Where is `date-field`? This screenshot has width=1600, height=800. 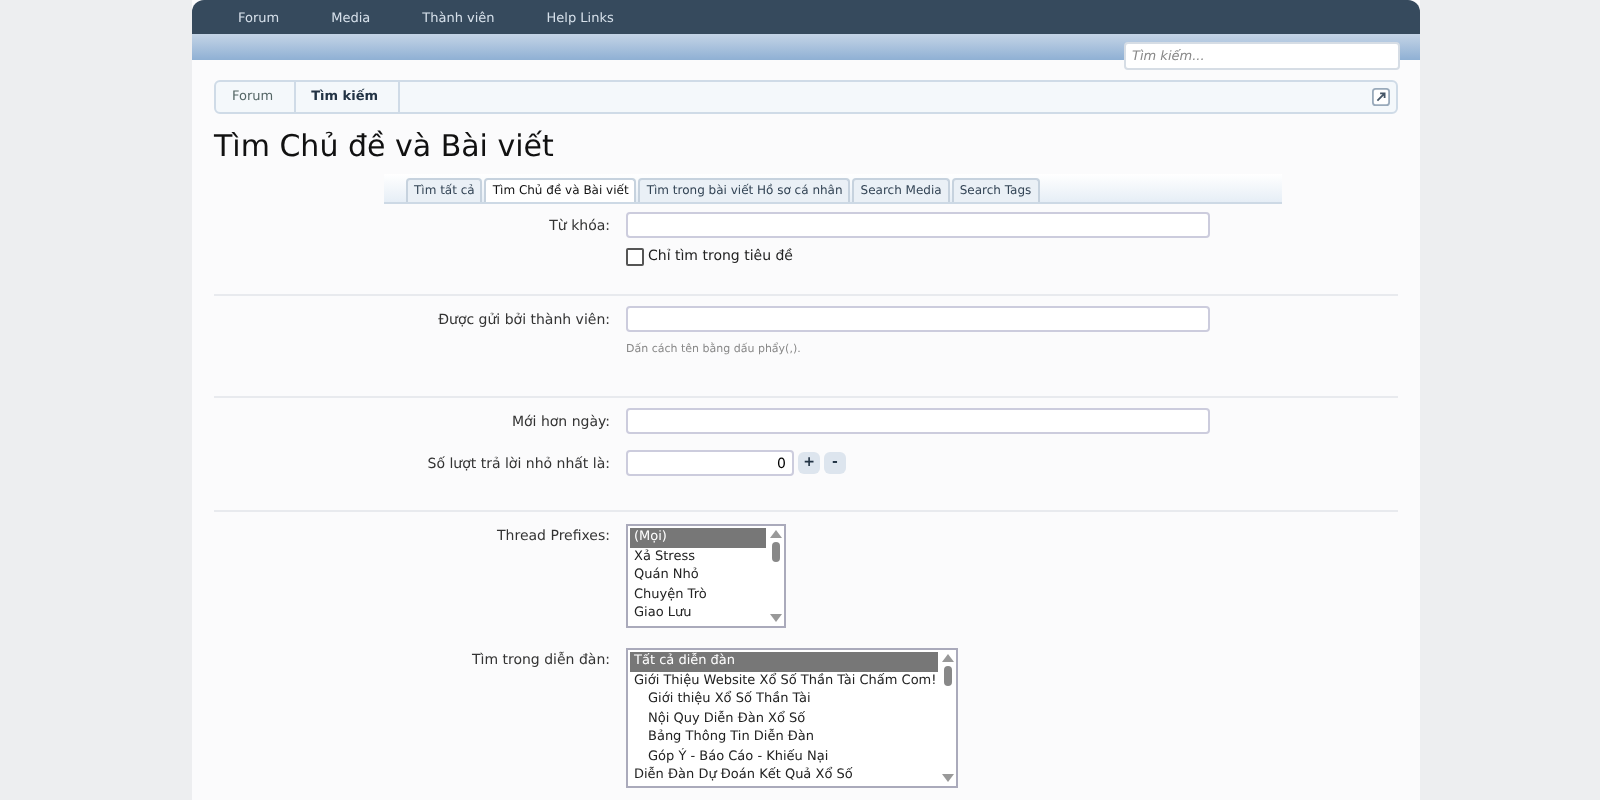 date-field is located at coordinates (918, 421).